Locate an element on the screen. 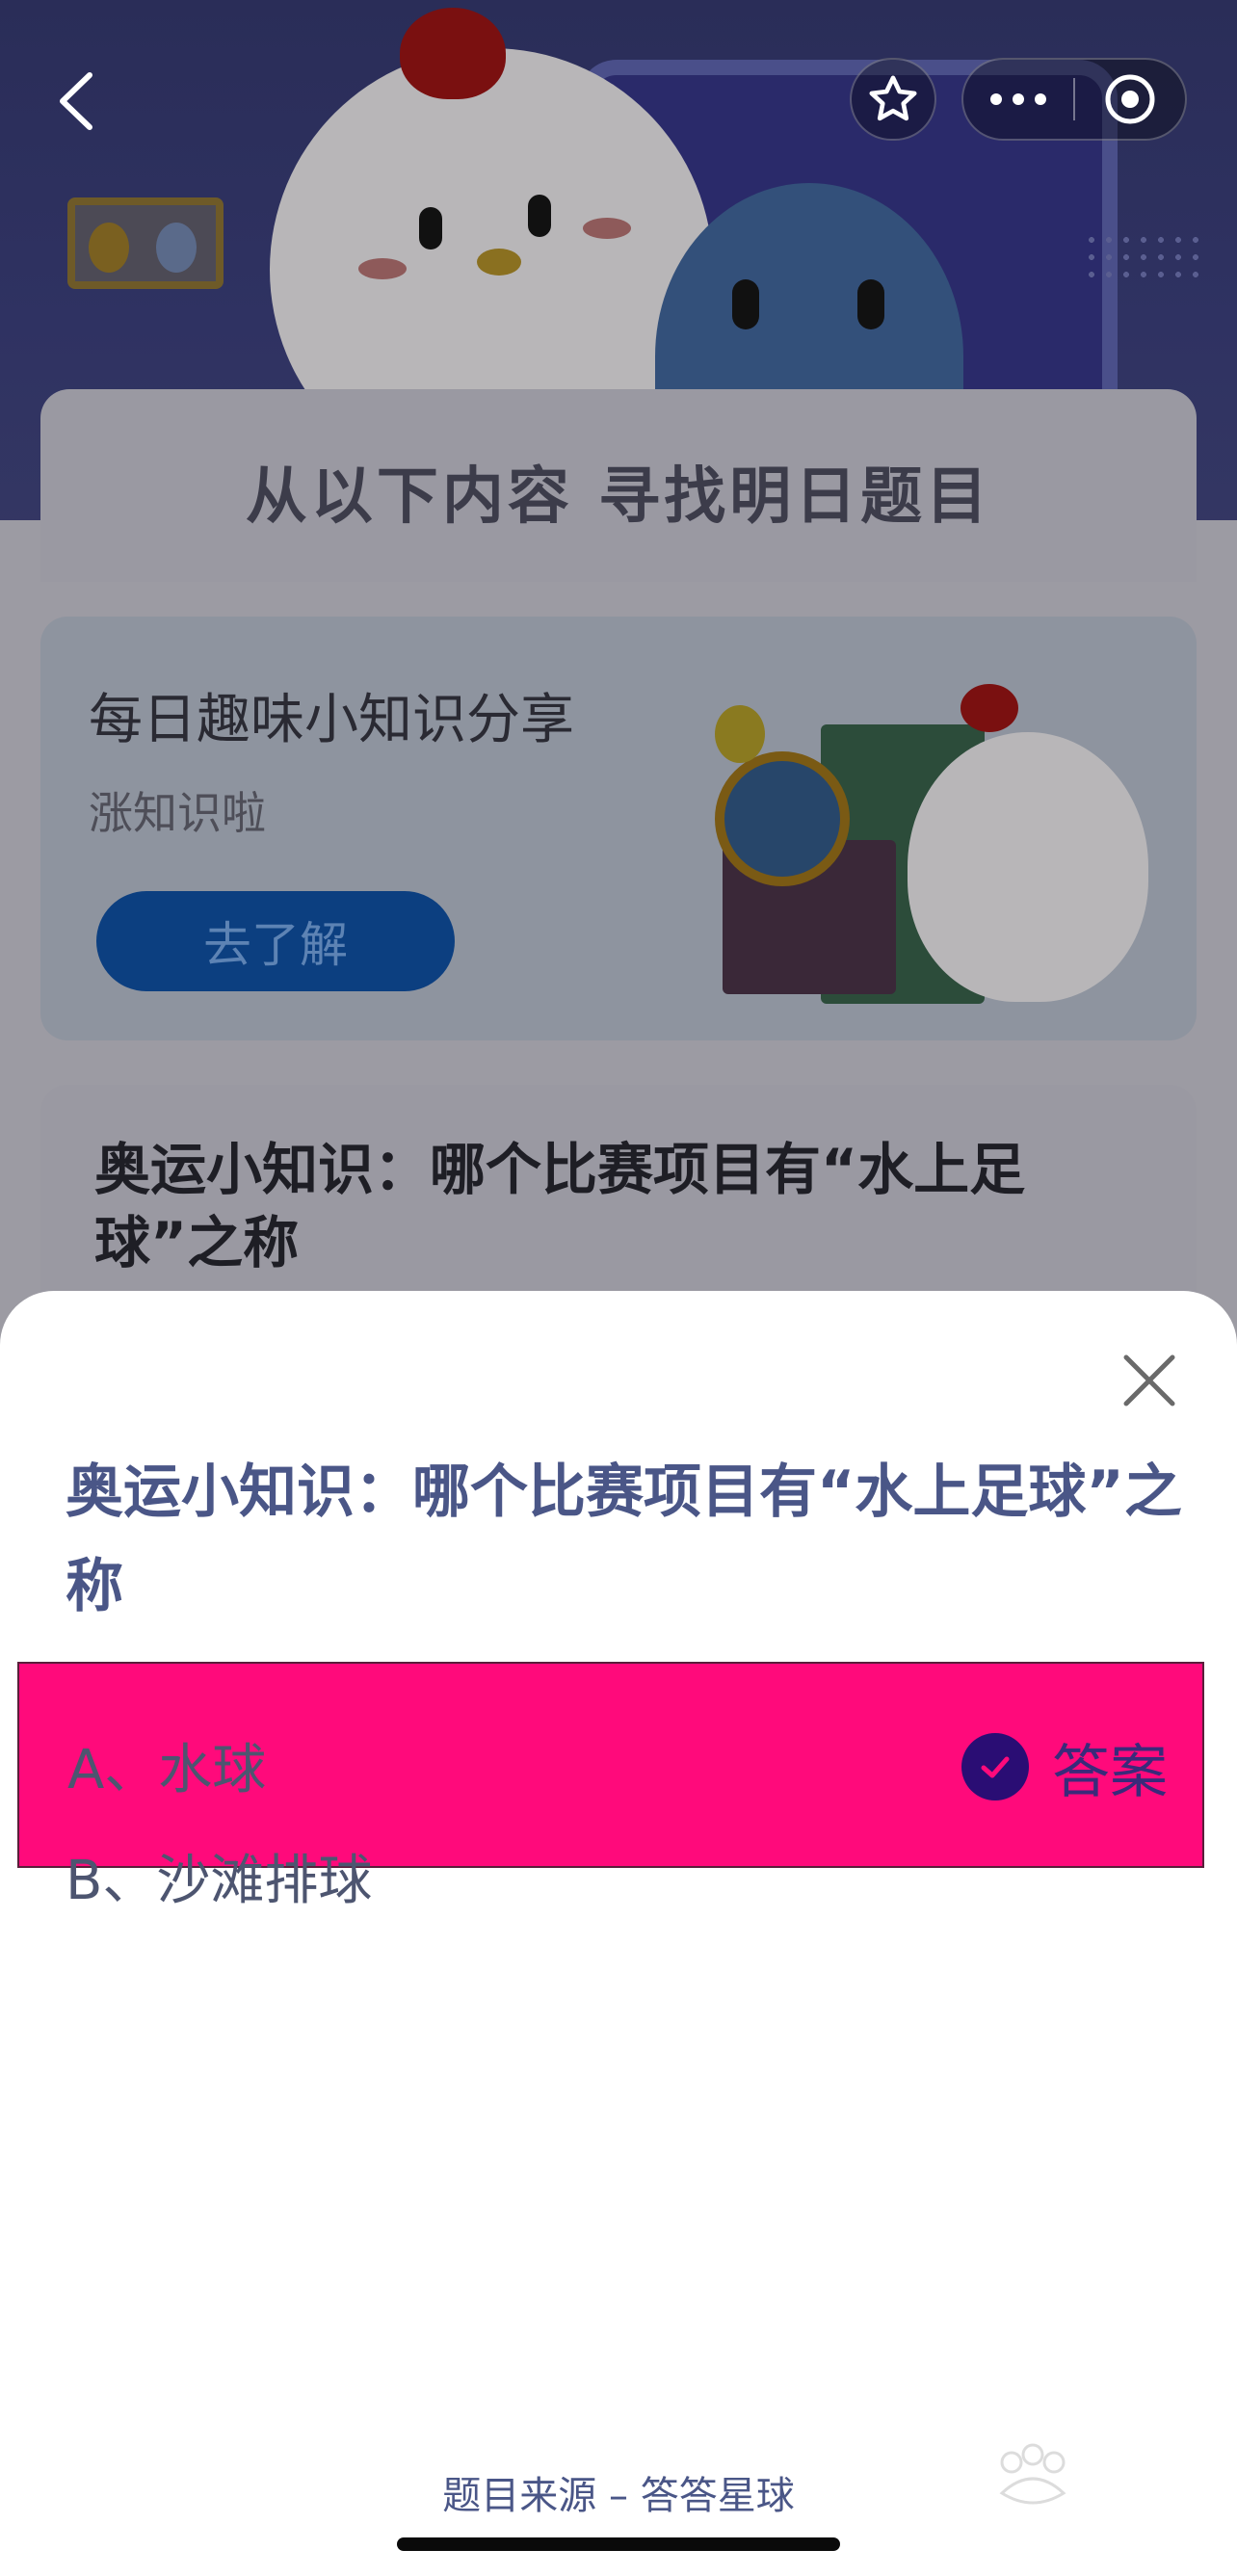 The width and height of the screenshot is (1237, 2576). chick-cheek-left is located at coordinates (382, 268).